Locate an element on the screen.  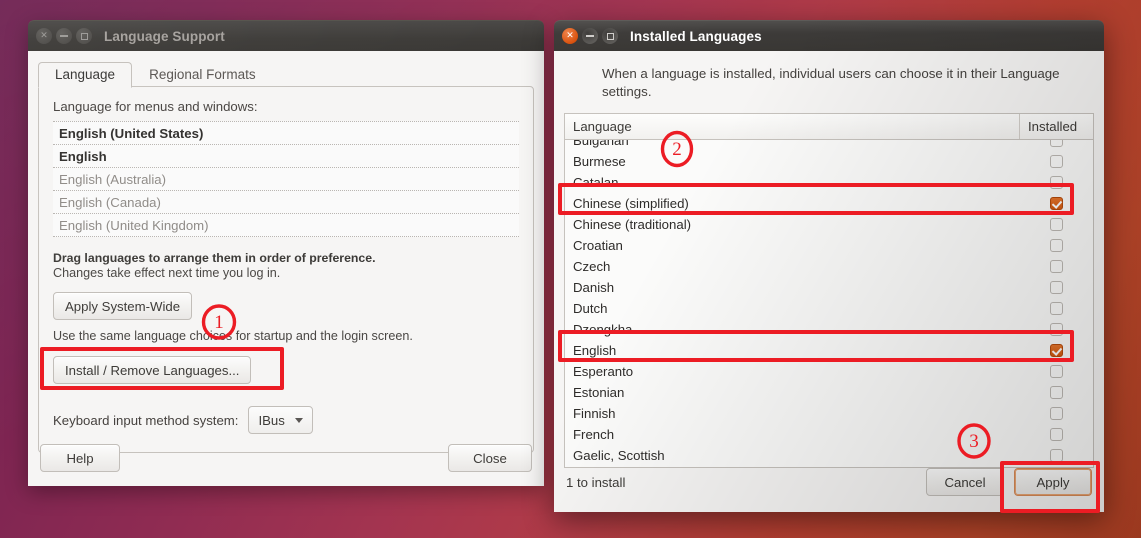
help-button: Help is located at coordinates (80, 458).